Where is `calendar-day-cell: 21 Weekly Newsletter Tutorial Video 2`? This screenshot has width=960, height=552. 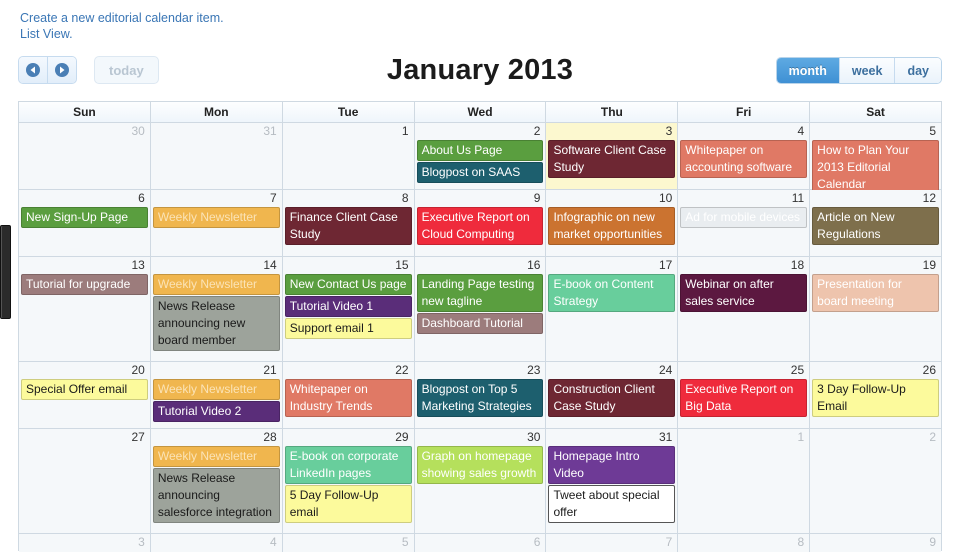
calendar-day-cell: 21 Weekly Newsletter Tutorial Video 2 is located at coordinates (216, 395).